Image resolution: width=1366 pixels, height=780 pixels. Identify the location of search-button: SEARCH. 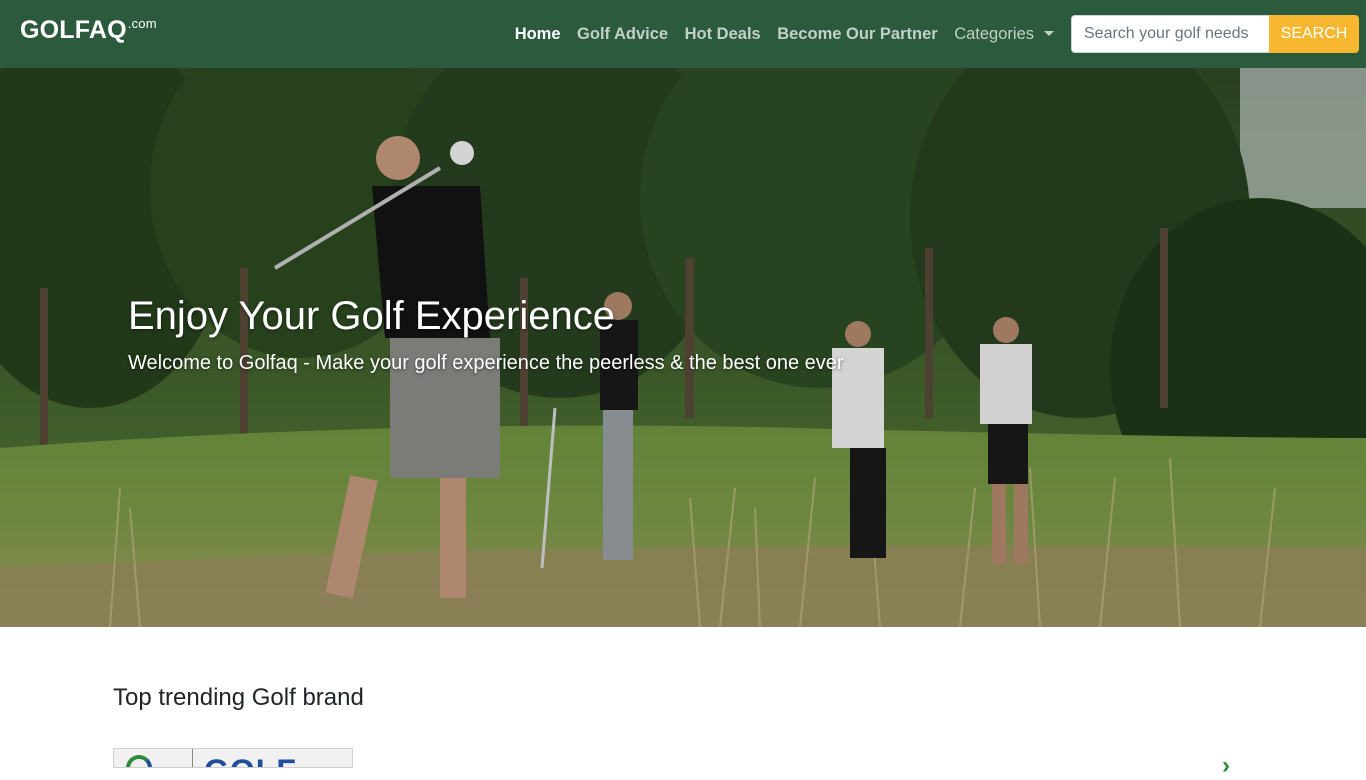
(1314, 34).